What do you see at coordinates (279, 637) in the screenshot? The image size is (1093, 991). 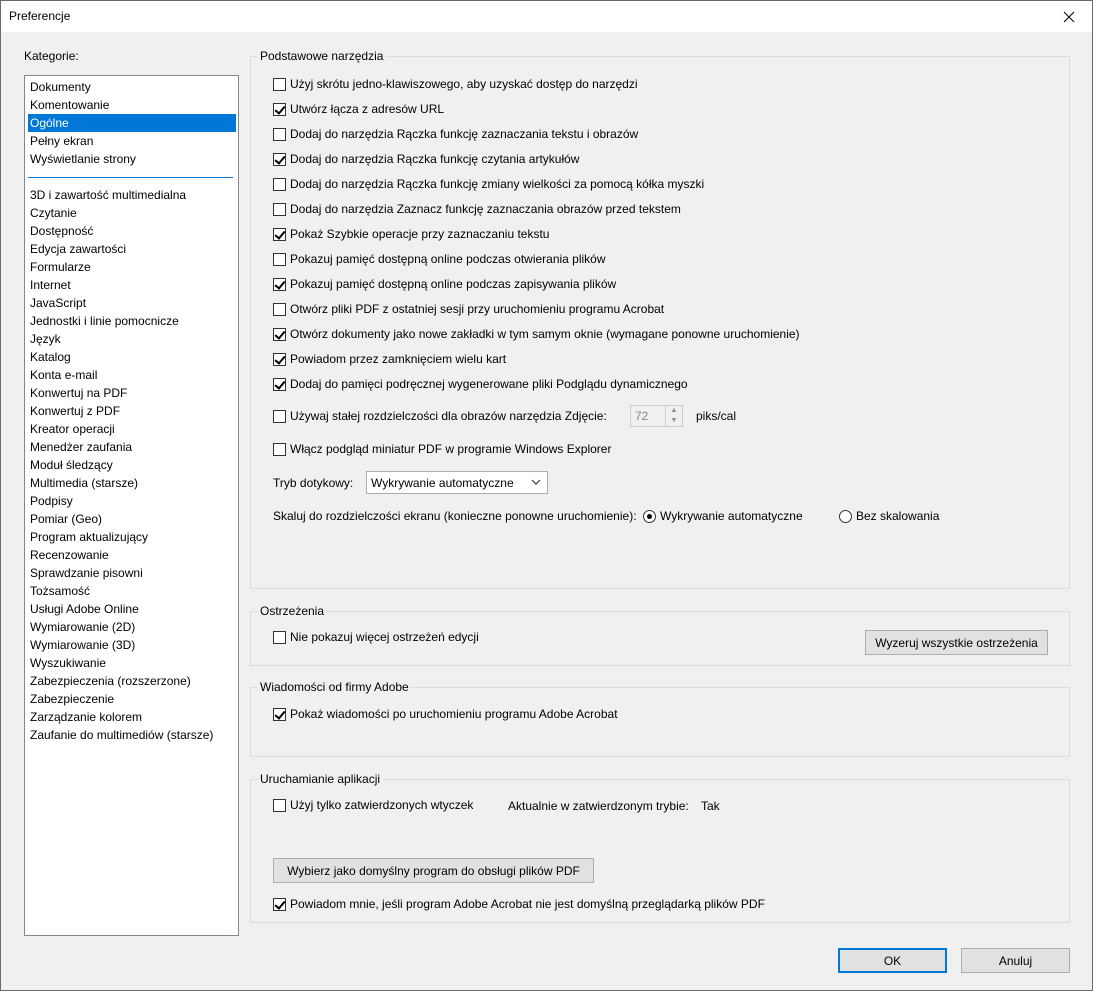 I see `no-edit-warnings-checkbox` at bounding box center [279, 637].